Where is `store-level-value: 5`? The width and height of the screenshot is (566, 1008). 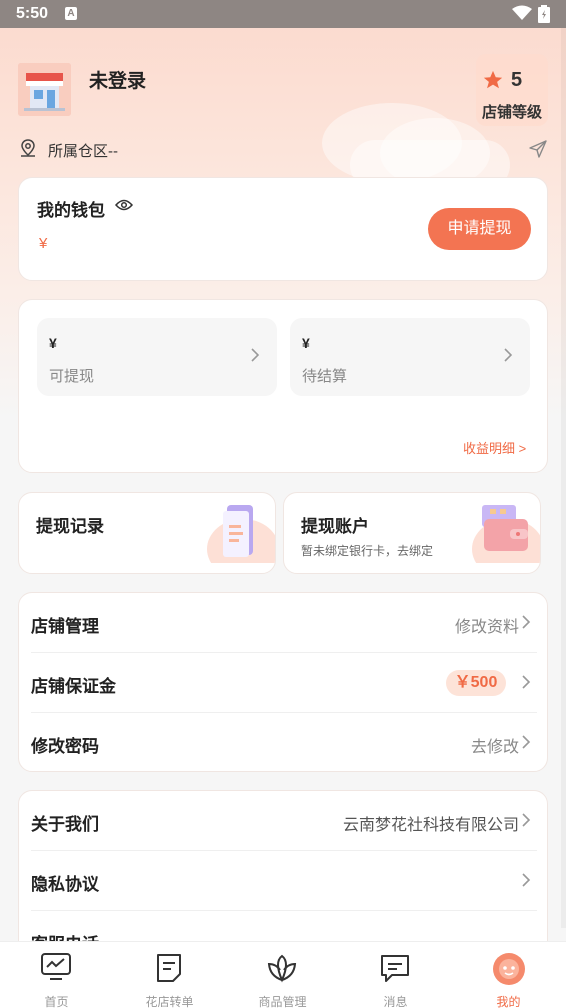
store-level-value: 5 is located at coordinates (517, 80).